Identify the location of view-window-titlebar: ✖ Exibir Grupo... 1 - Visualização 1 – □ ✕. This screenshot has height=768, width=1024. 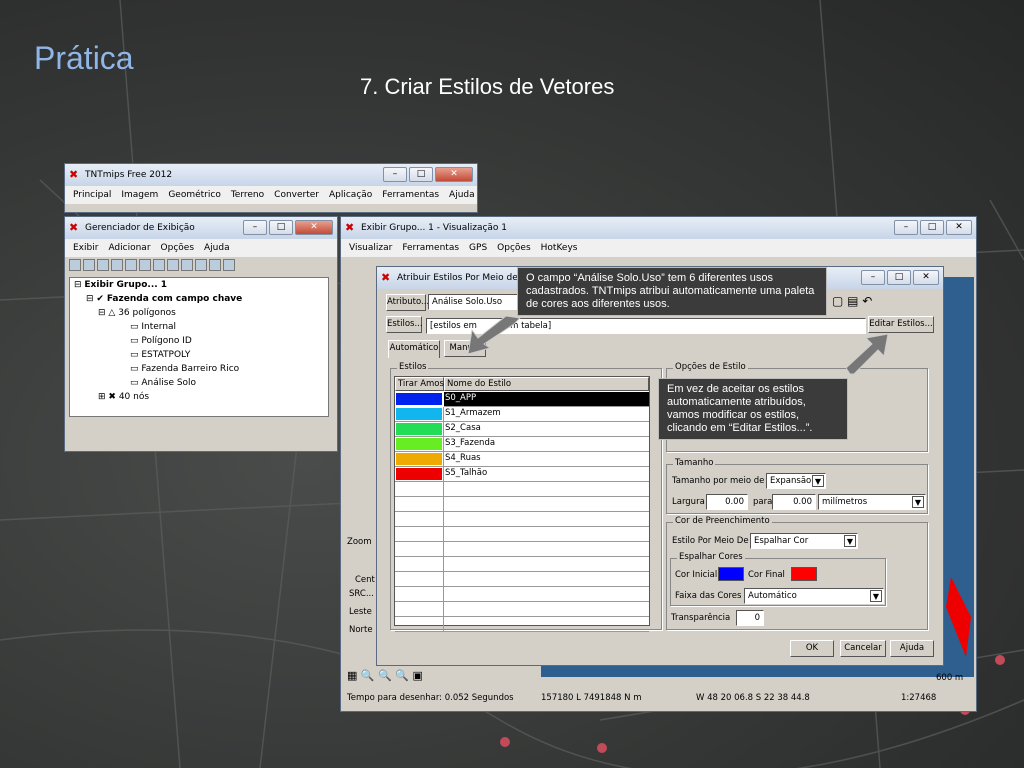
(658, 228).